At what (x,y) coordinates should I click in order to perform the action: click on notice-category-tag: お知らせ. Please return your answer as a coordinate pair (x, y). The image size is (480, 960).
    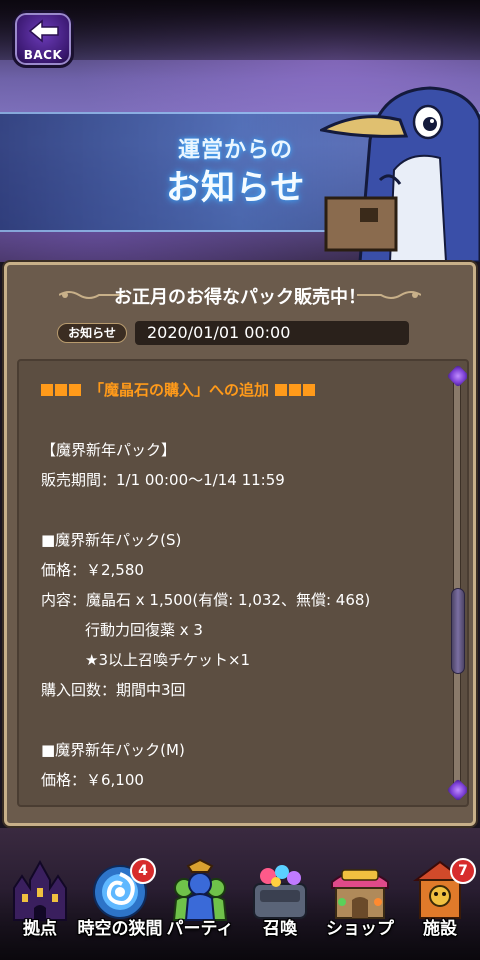
    Looking at the image, I should click on (92, 333).